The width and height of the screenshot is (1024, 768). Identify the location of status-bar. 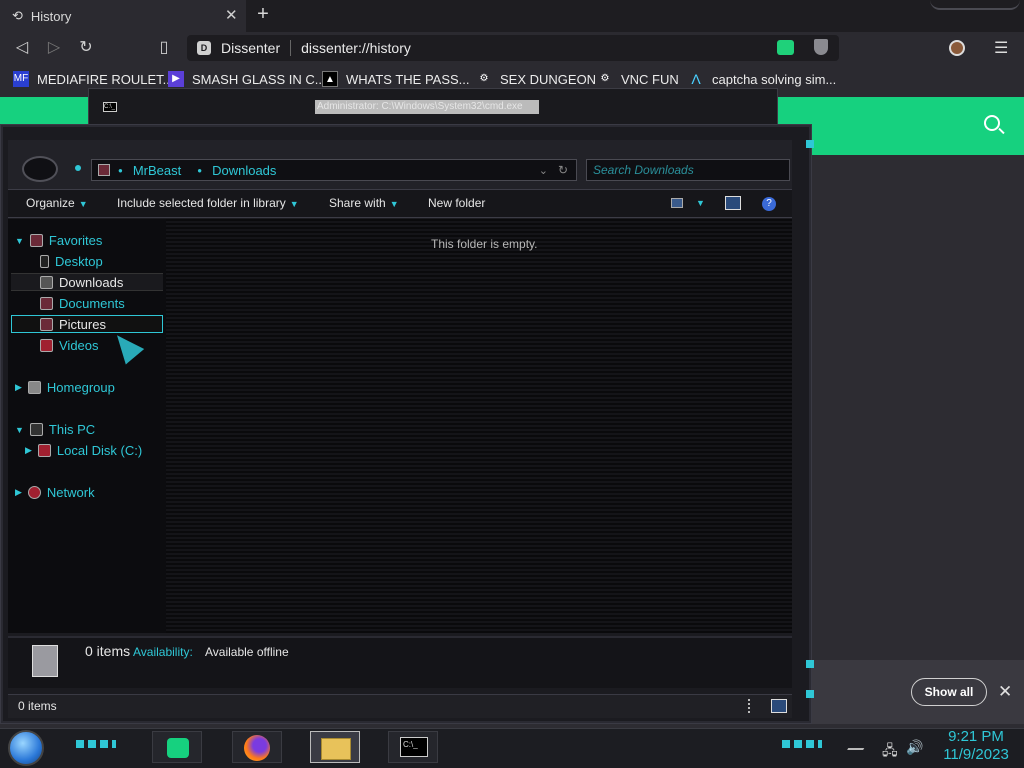
(400, 706).